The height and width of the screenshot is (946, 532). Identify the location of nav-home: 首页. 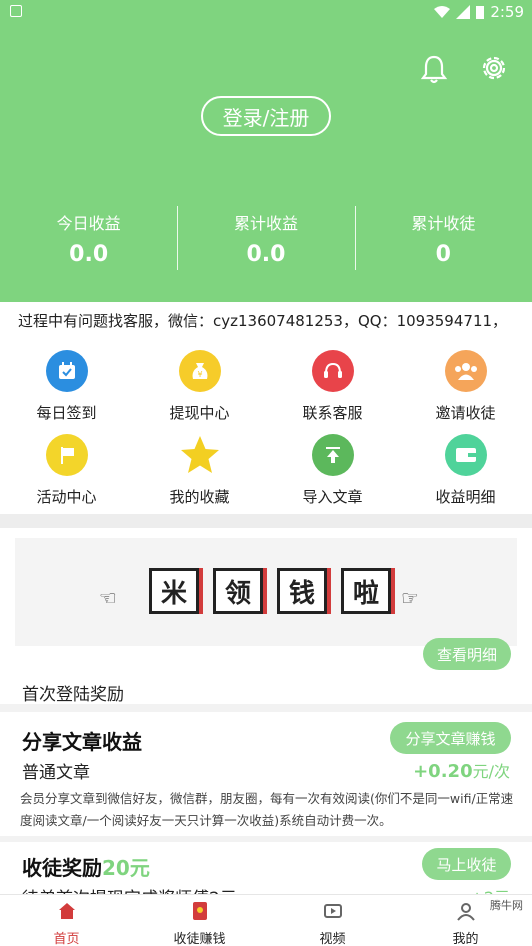
(66, 920).